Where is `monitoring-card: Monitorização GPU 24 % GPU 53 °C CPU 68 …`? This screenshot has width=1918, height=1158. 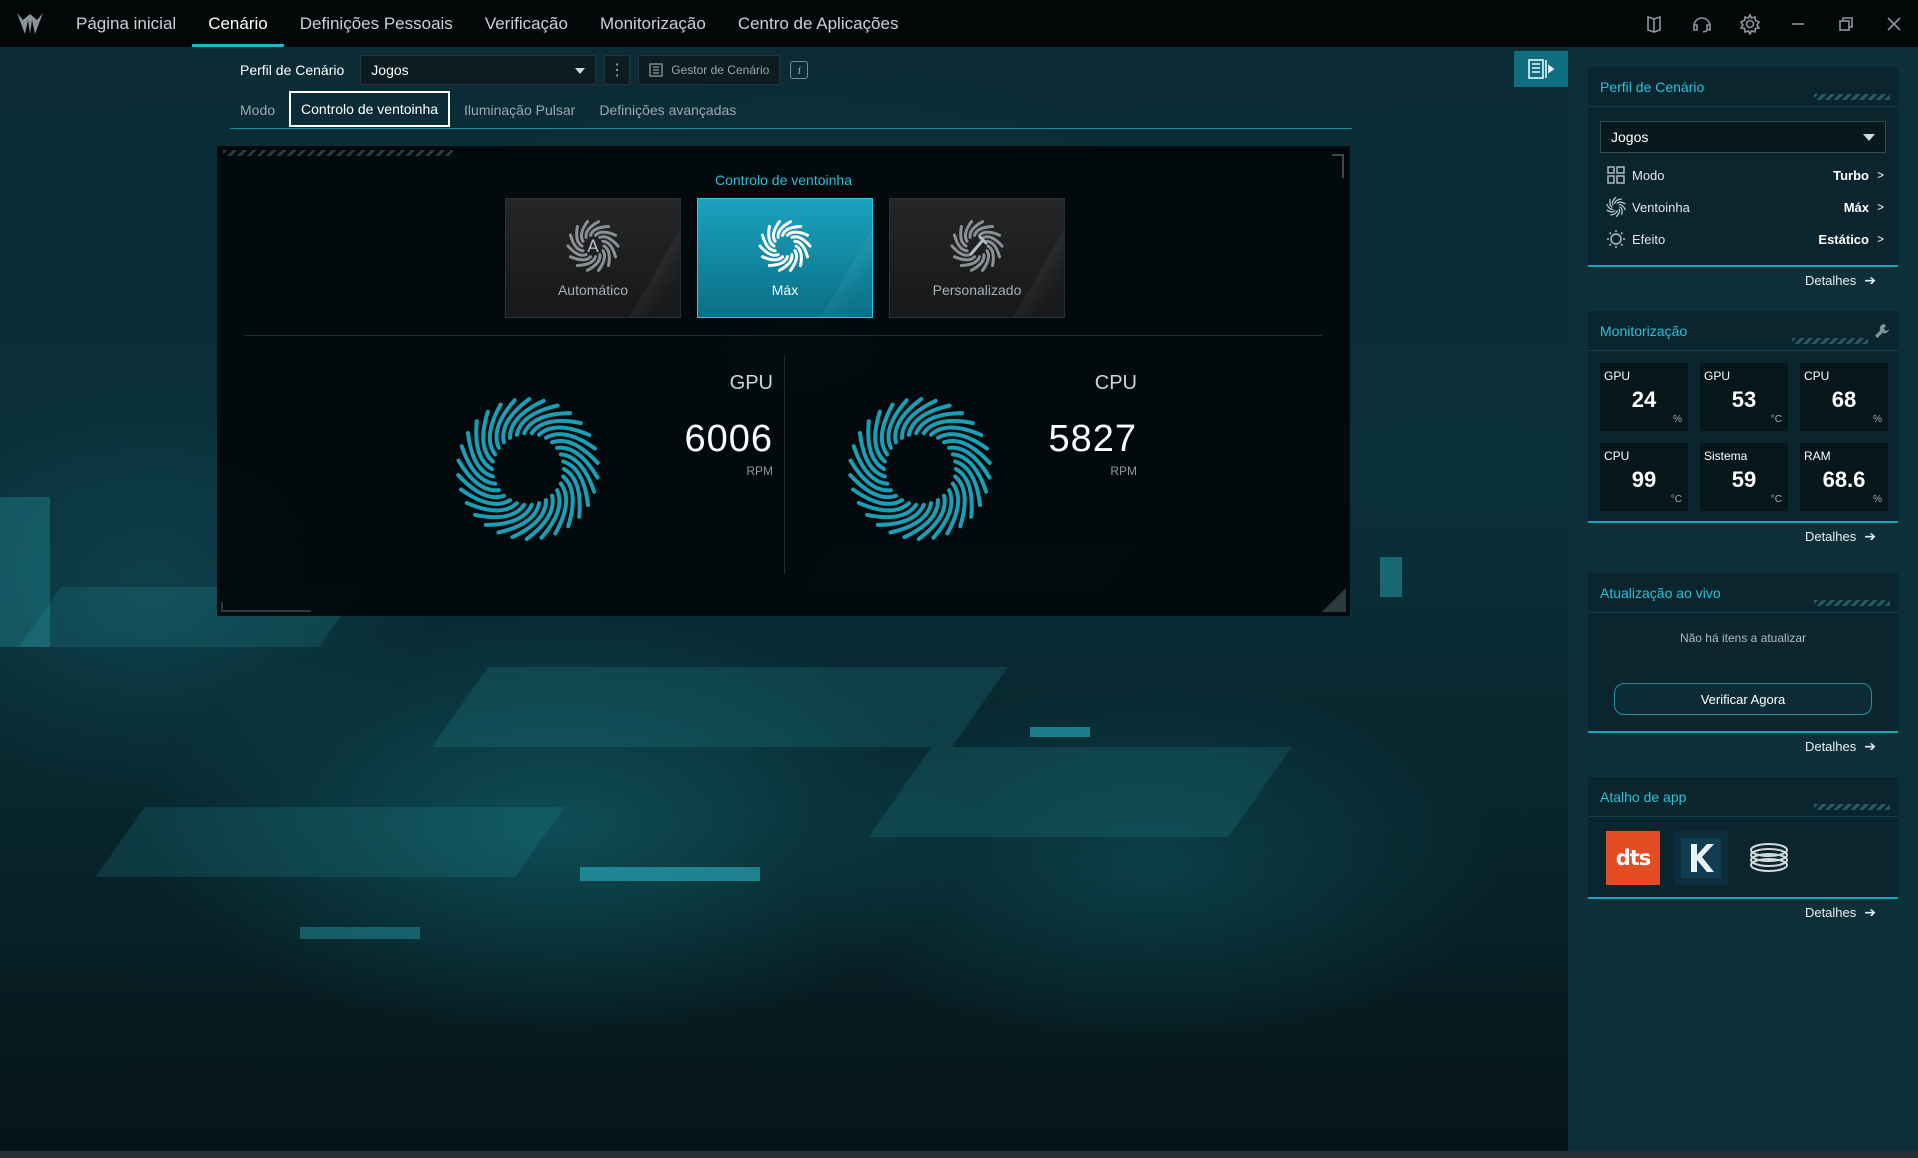
monitoring-card: Monitorização GPU 24 % GPU 53 °C CPU 68 … is located at coordinates (1743, 430).